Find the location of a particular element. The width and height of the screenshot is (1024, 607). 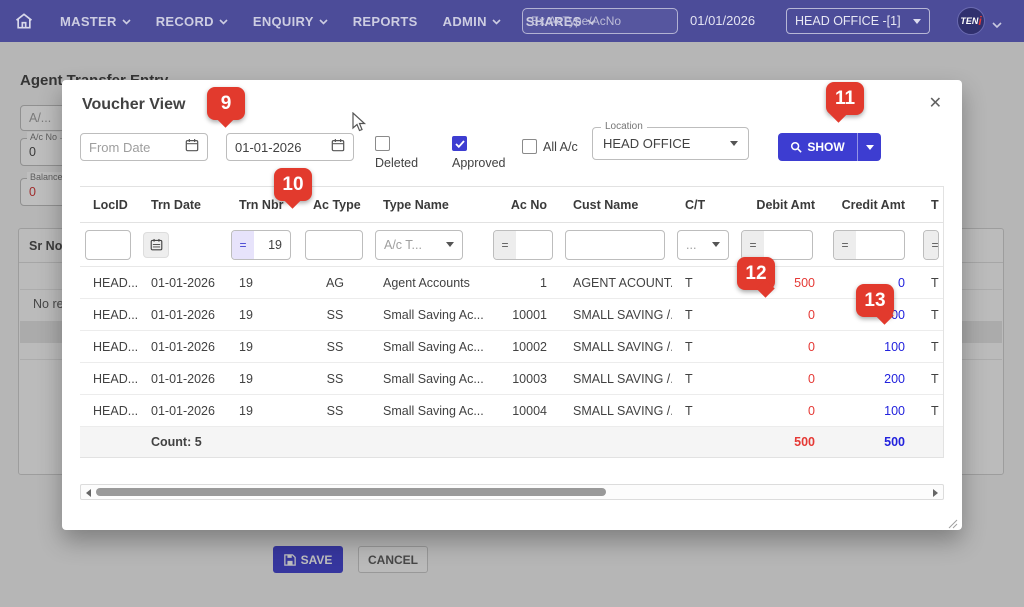

filter-trn-date-calendar-button is located at coordinates (156, 244).